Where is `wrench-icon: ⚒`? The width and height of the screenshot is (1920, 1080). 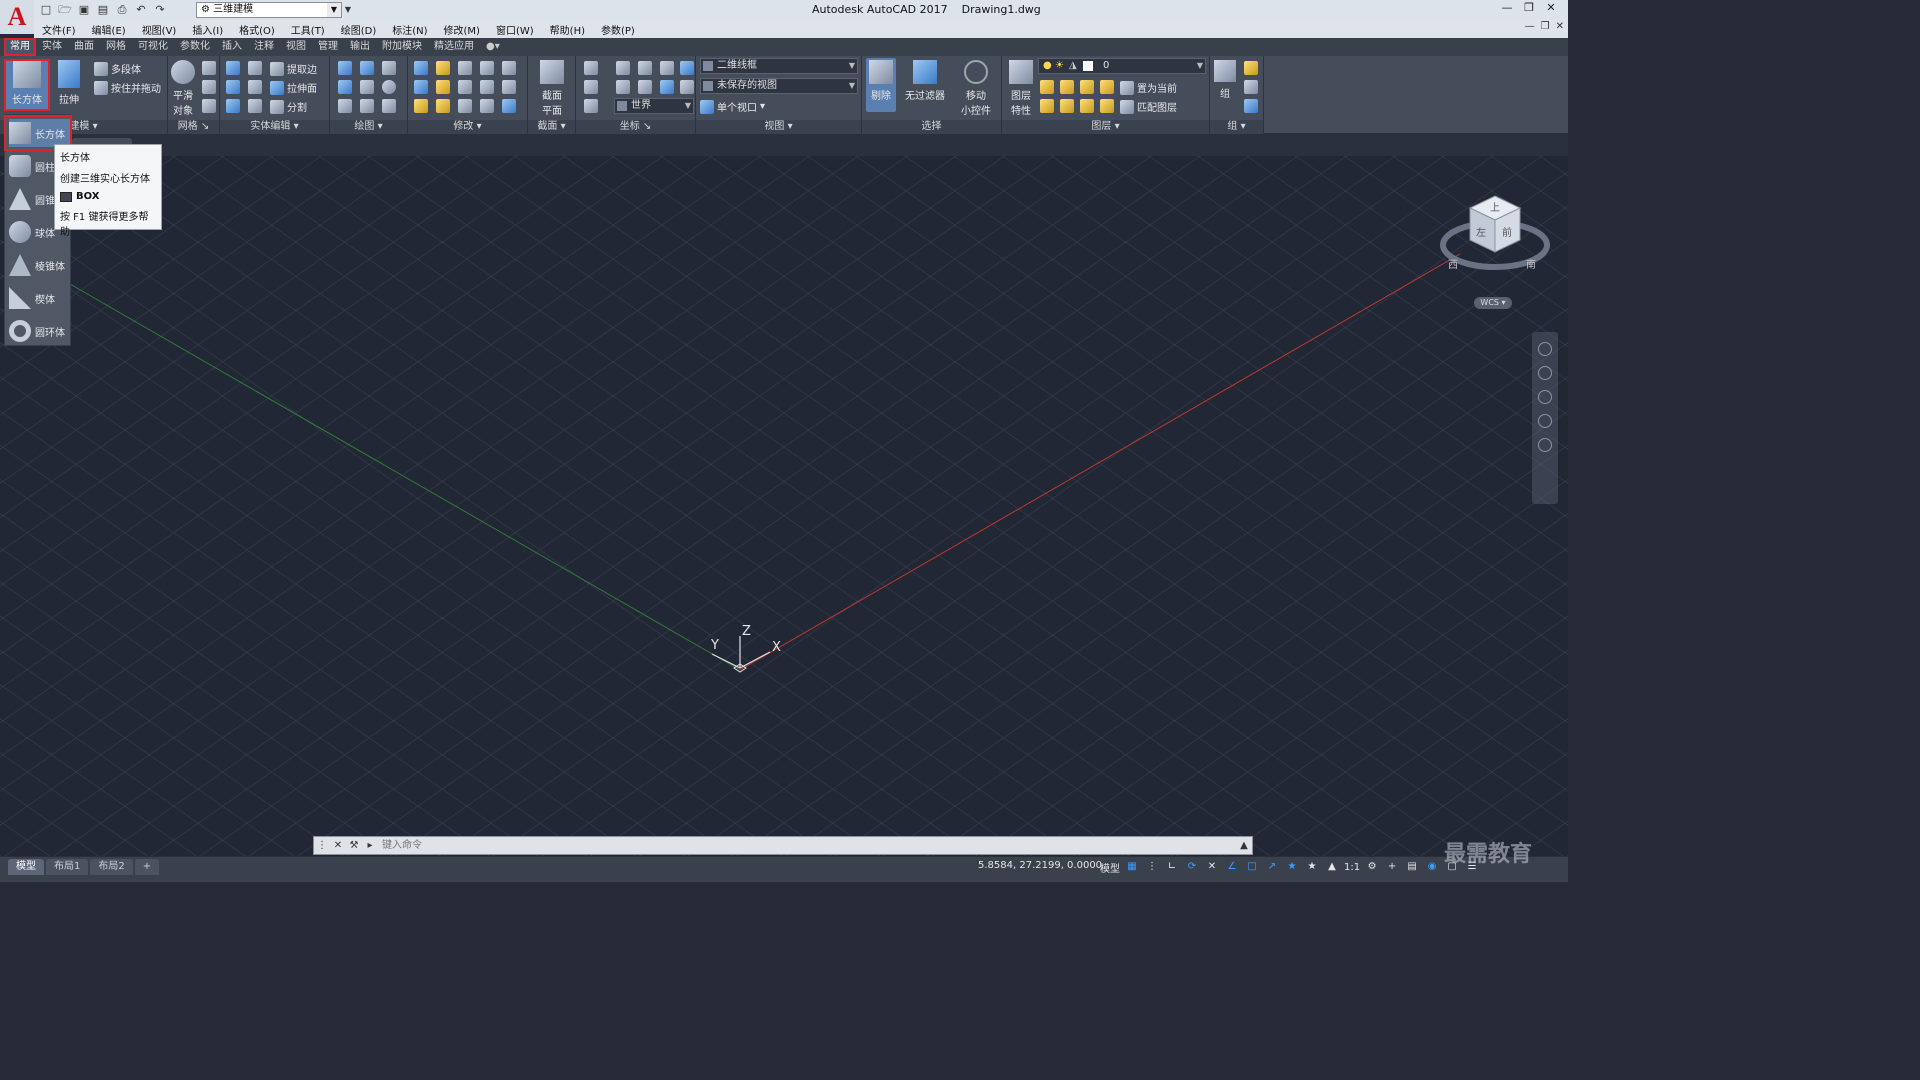 wrench-icon: ⚒ is located at coordinates (354, 845).